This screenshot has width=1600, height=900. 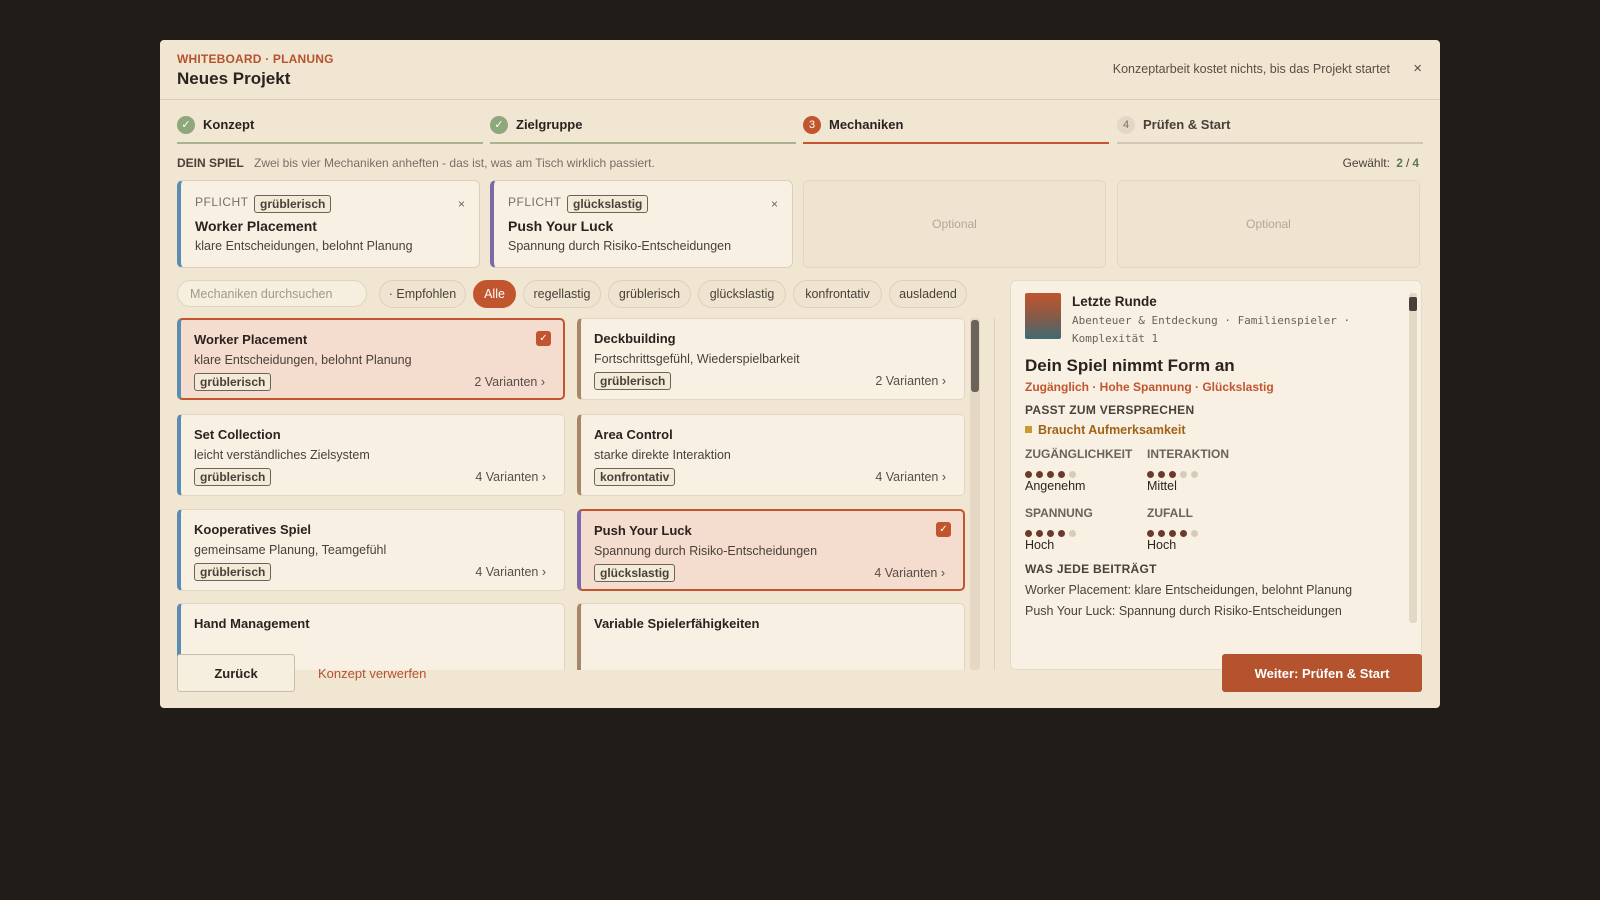 I want to click on slot-4-empty: Optional, so click(x=1268, y=224).